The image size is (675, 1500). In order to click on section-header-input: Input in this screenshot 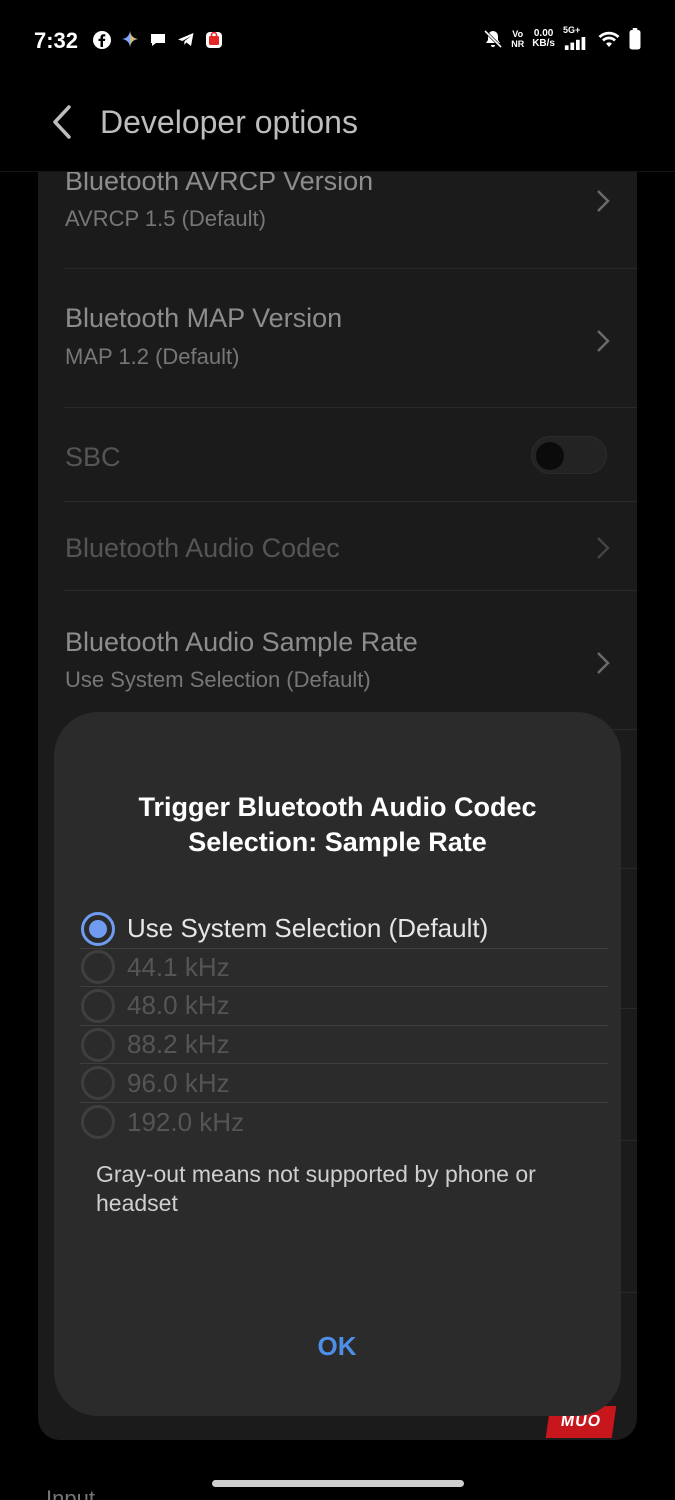, I will do `click(70, 1493)`.